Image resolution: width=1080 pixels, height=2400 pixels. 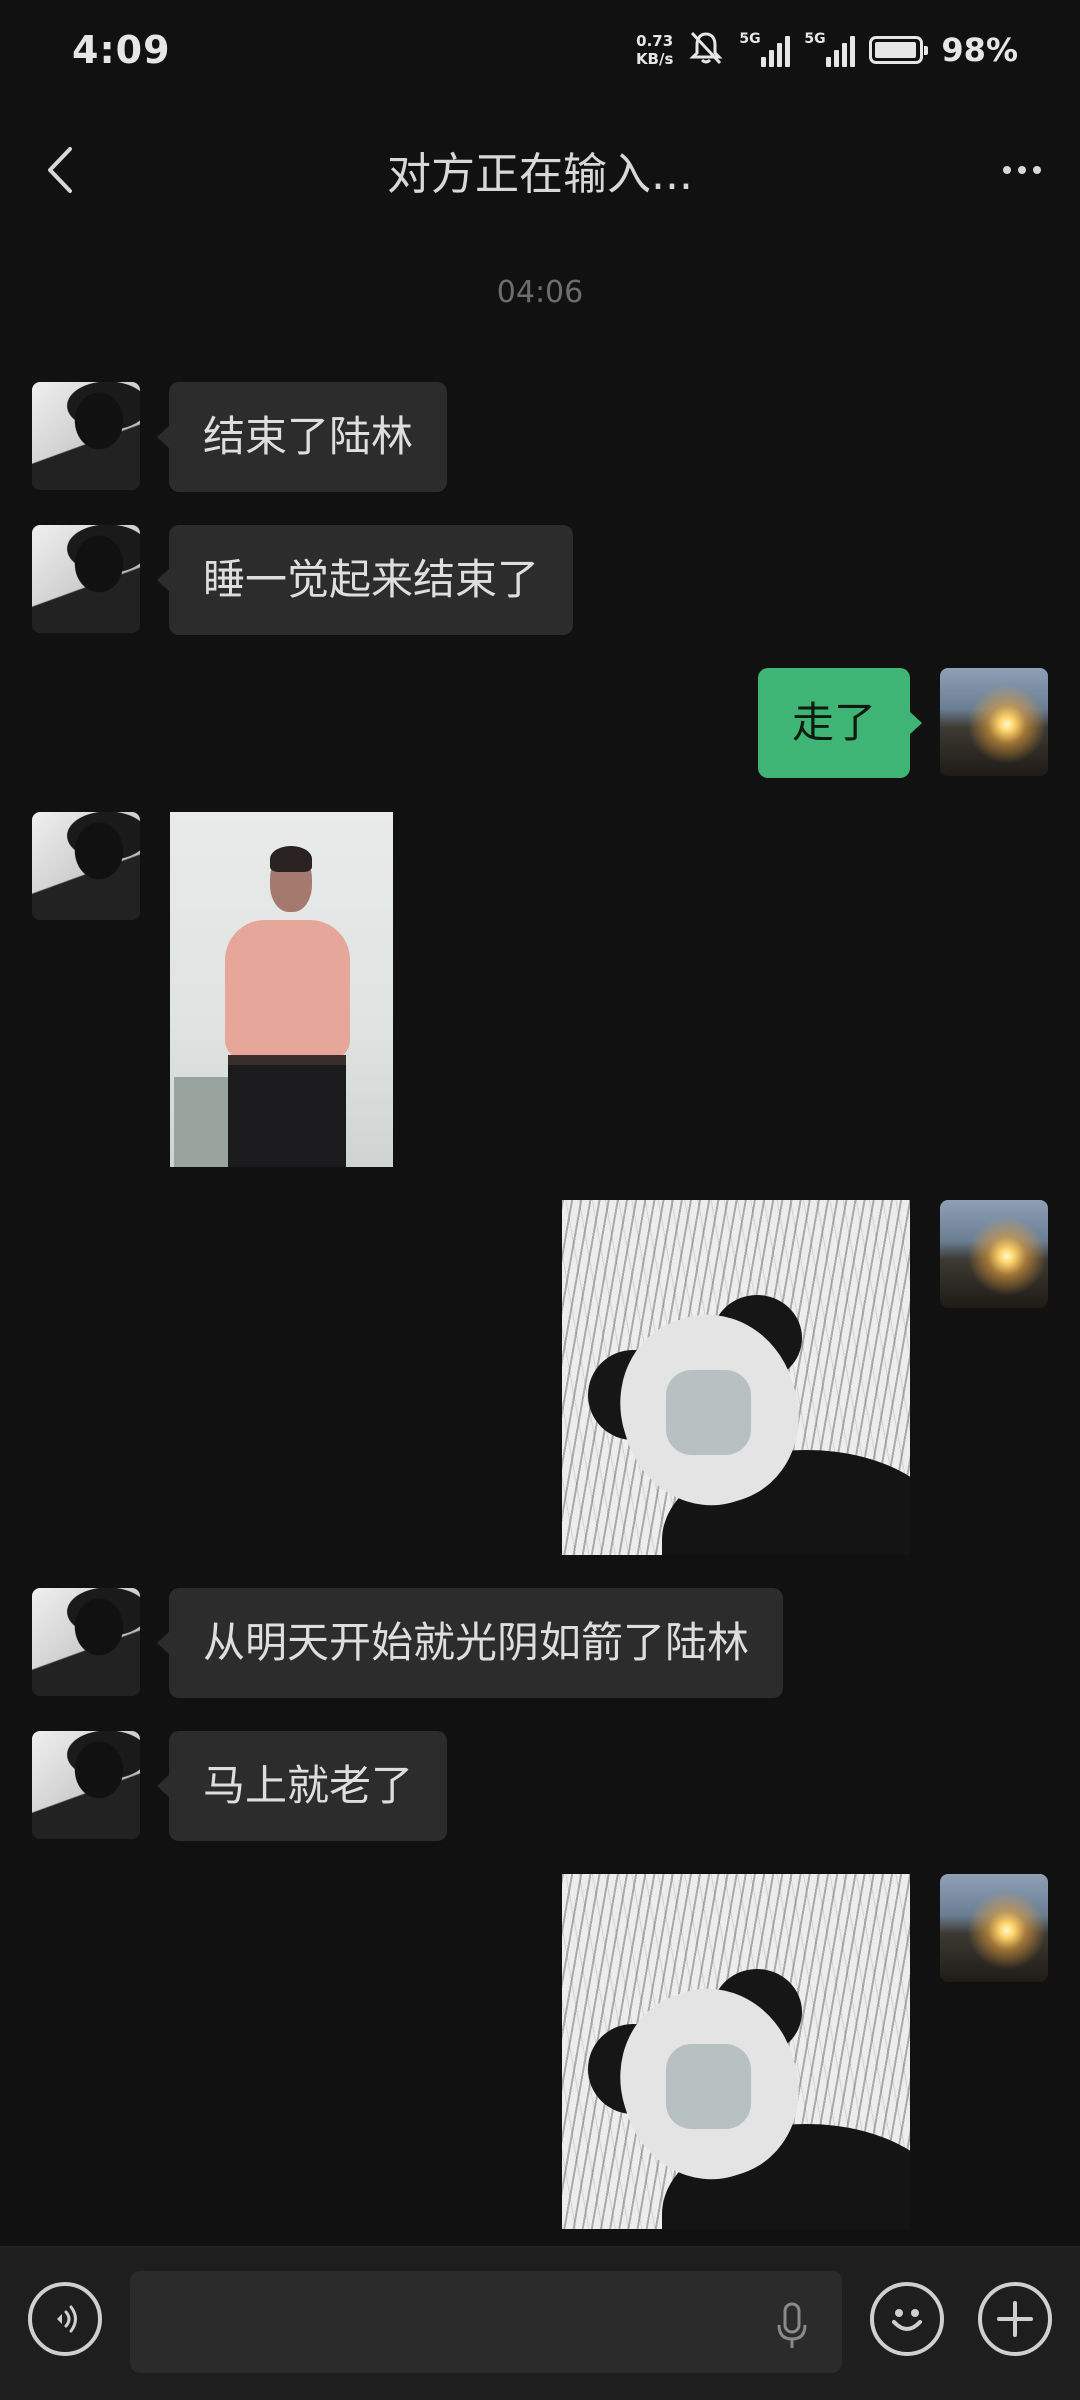 I want to click on more-actions-button, so click(x=1015, y=2319).